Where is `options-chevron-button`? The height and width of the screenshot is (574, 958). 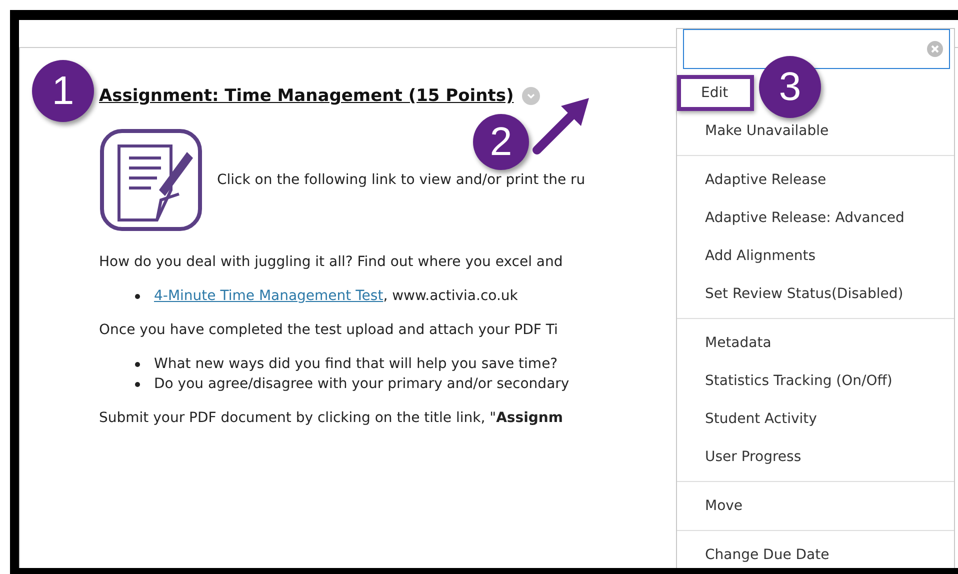
options-chevron-button is located at coordinates (531, 96).